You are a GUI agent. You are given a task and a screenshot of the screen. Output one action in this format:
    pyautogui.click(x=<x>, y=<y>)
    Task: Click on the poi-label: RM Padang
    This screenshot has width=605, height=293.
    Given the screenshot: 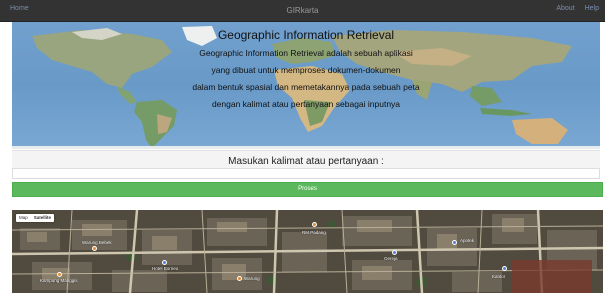 What is the action you would take?
    pyautogui.click(x=314, y=232)
    